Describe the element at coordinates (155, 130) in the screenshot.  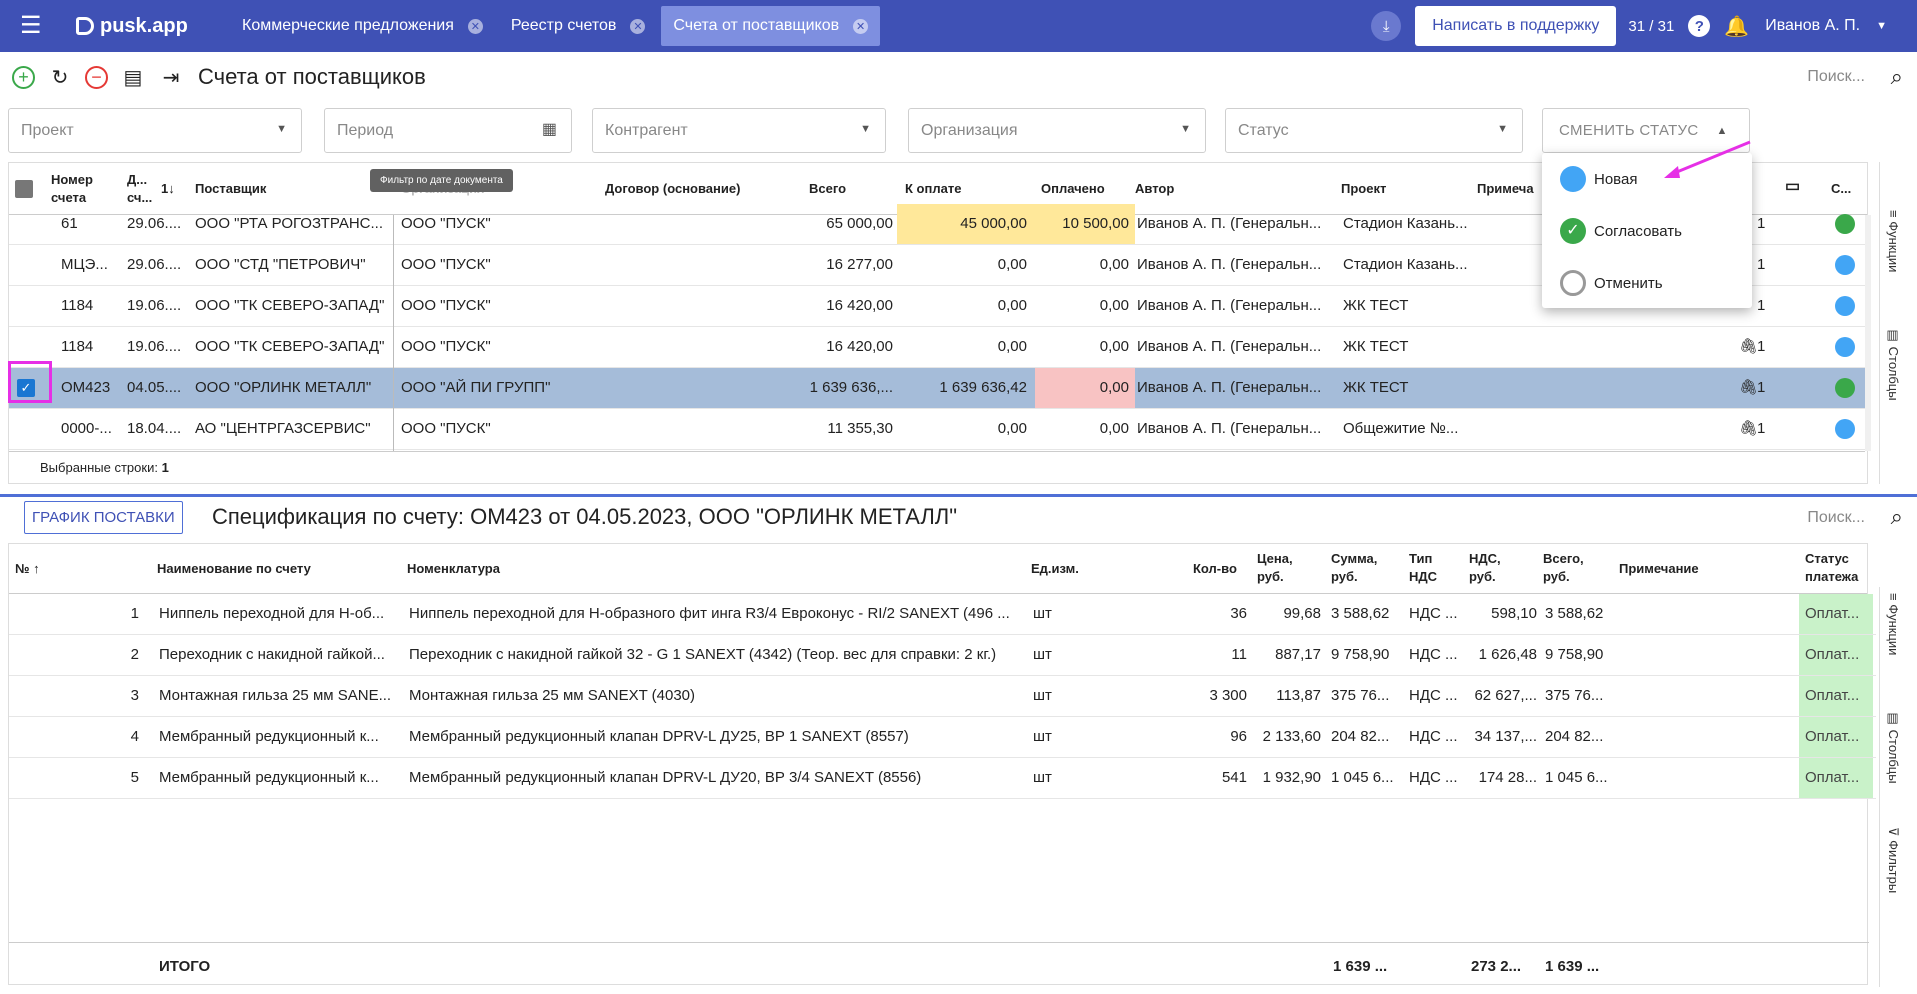
I see `project-select: Проект ▼` at that location.